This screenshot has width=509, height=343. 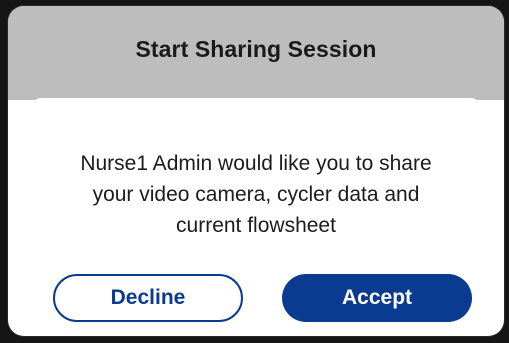 I want to click on message-line: current flowsheet, so click(x=256, y=225).